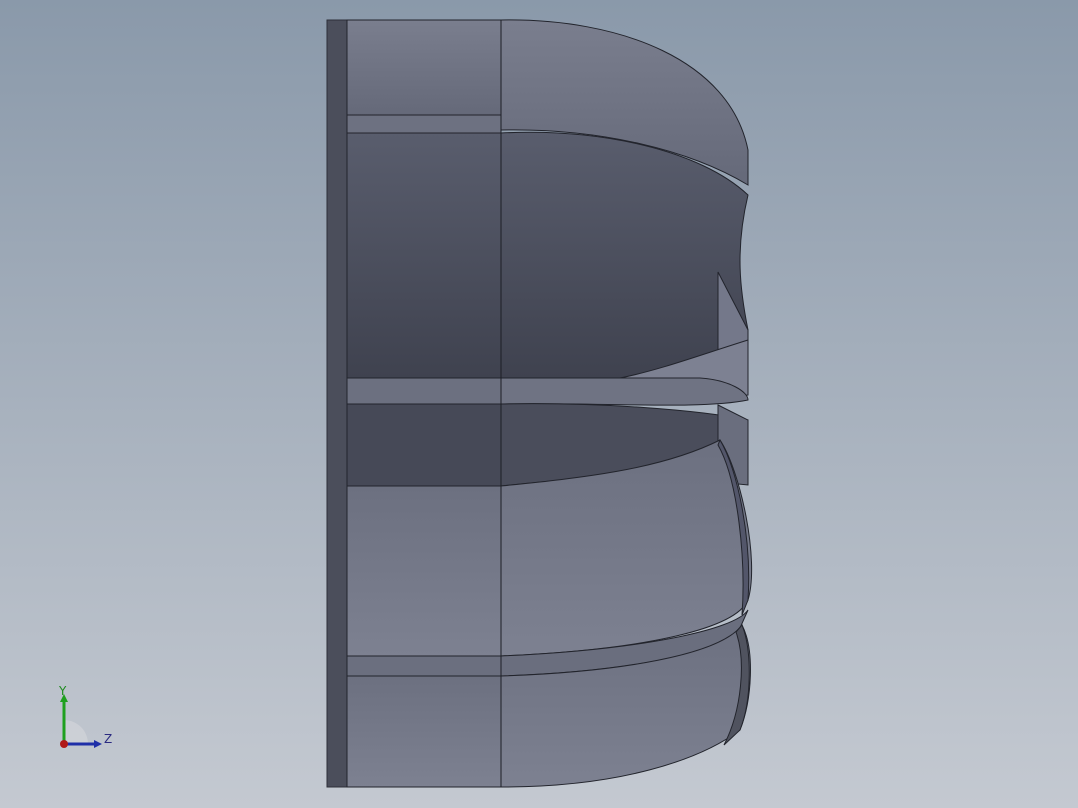 The image size is (1078, 808). What do you see at coordinates (424, 255) in the screenshot?
I see `model-section-upper` at bounding box center [424, 255].